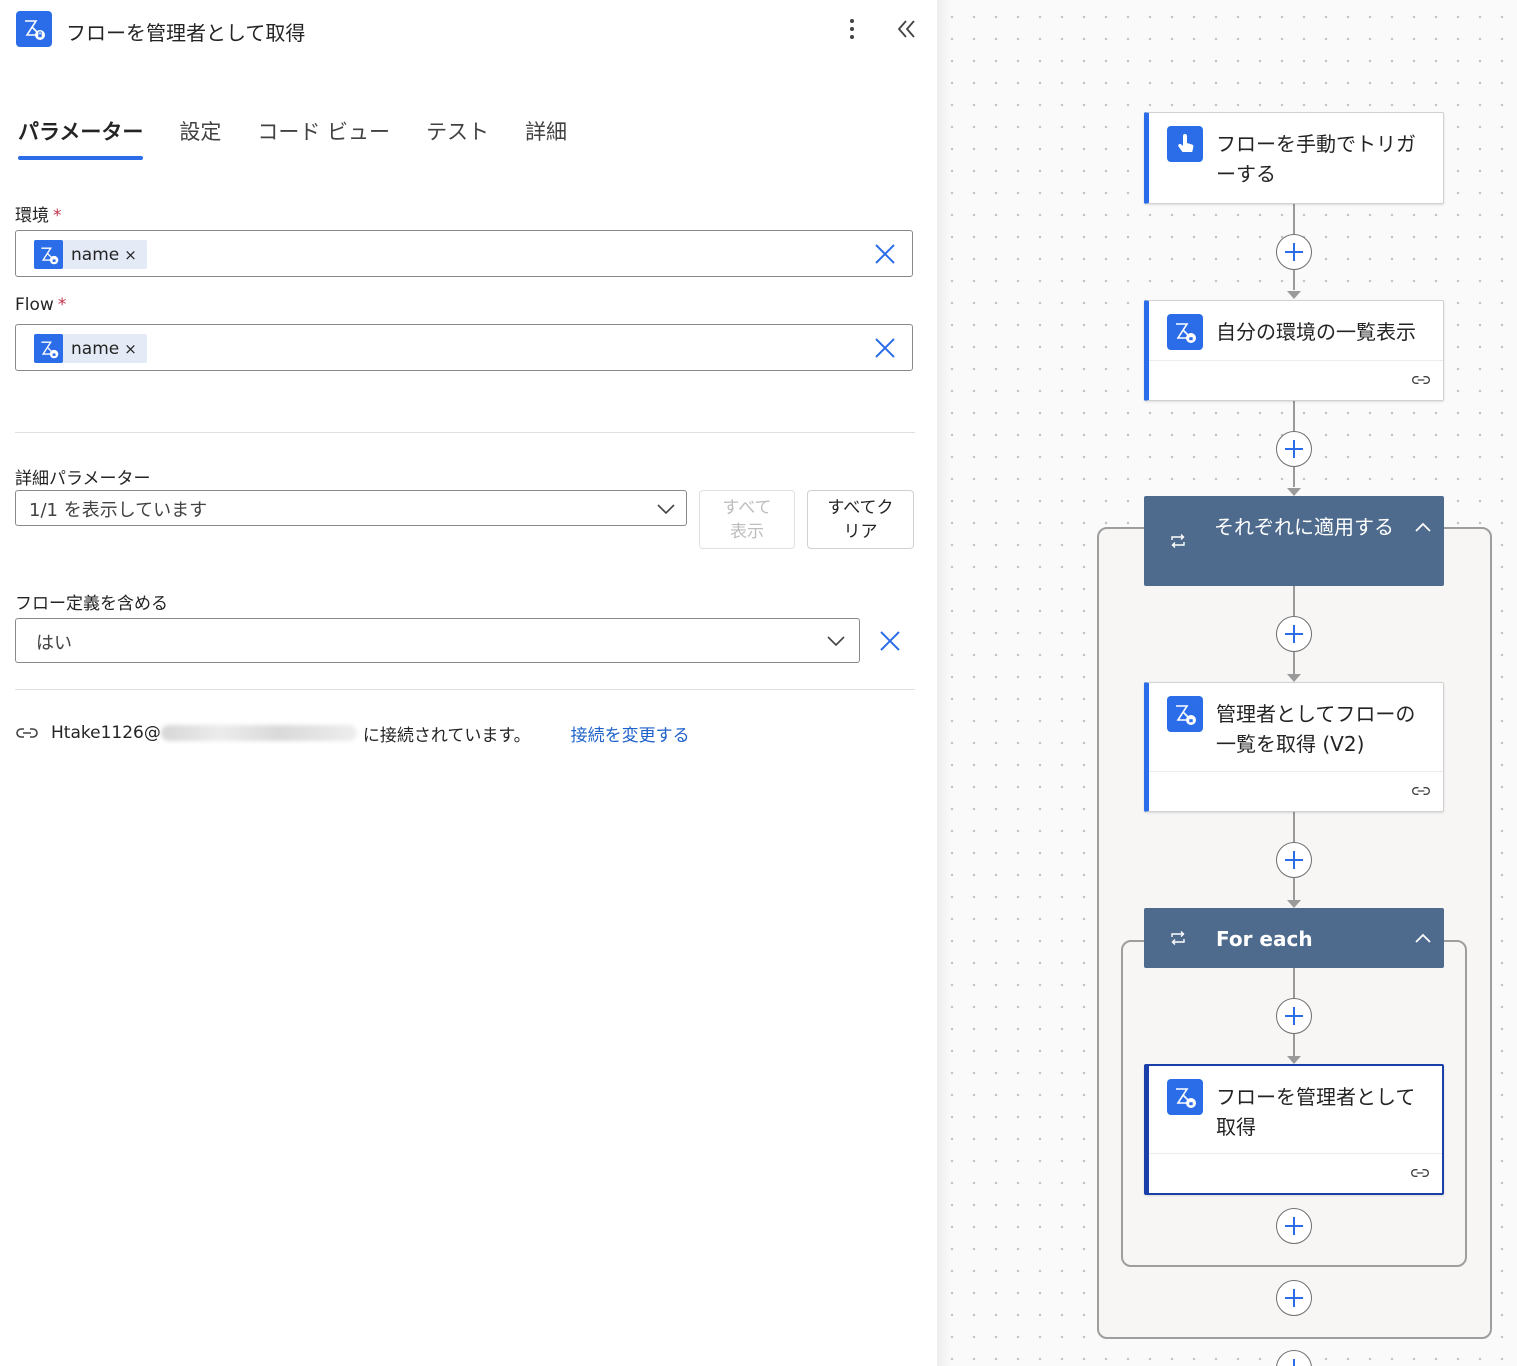 Image resolution: width=1517 pixels, height=1366 pixels. I want to click on list-environments-node: 自分の環境の一覧表示, so click(1294, 350).